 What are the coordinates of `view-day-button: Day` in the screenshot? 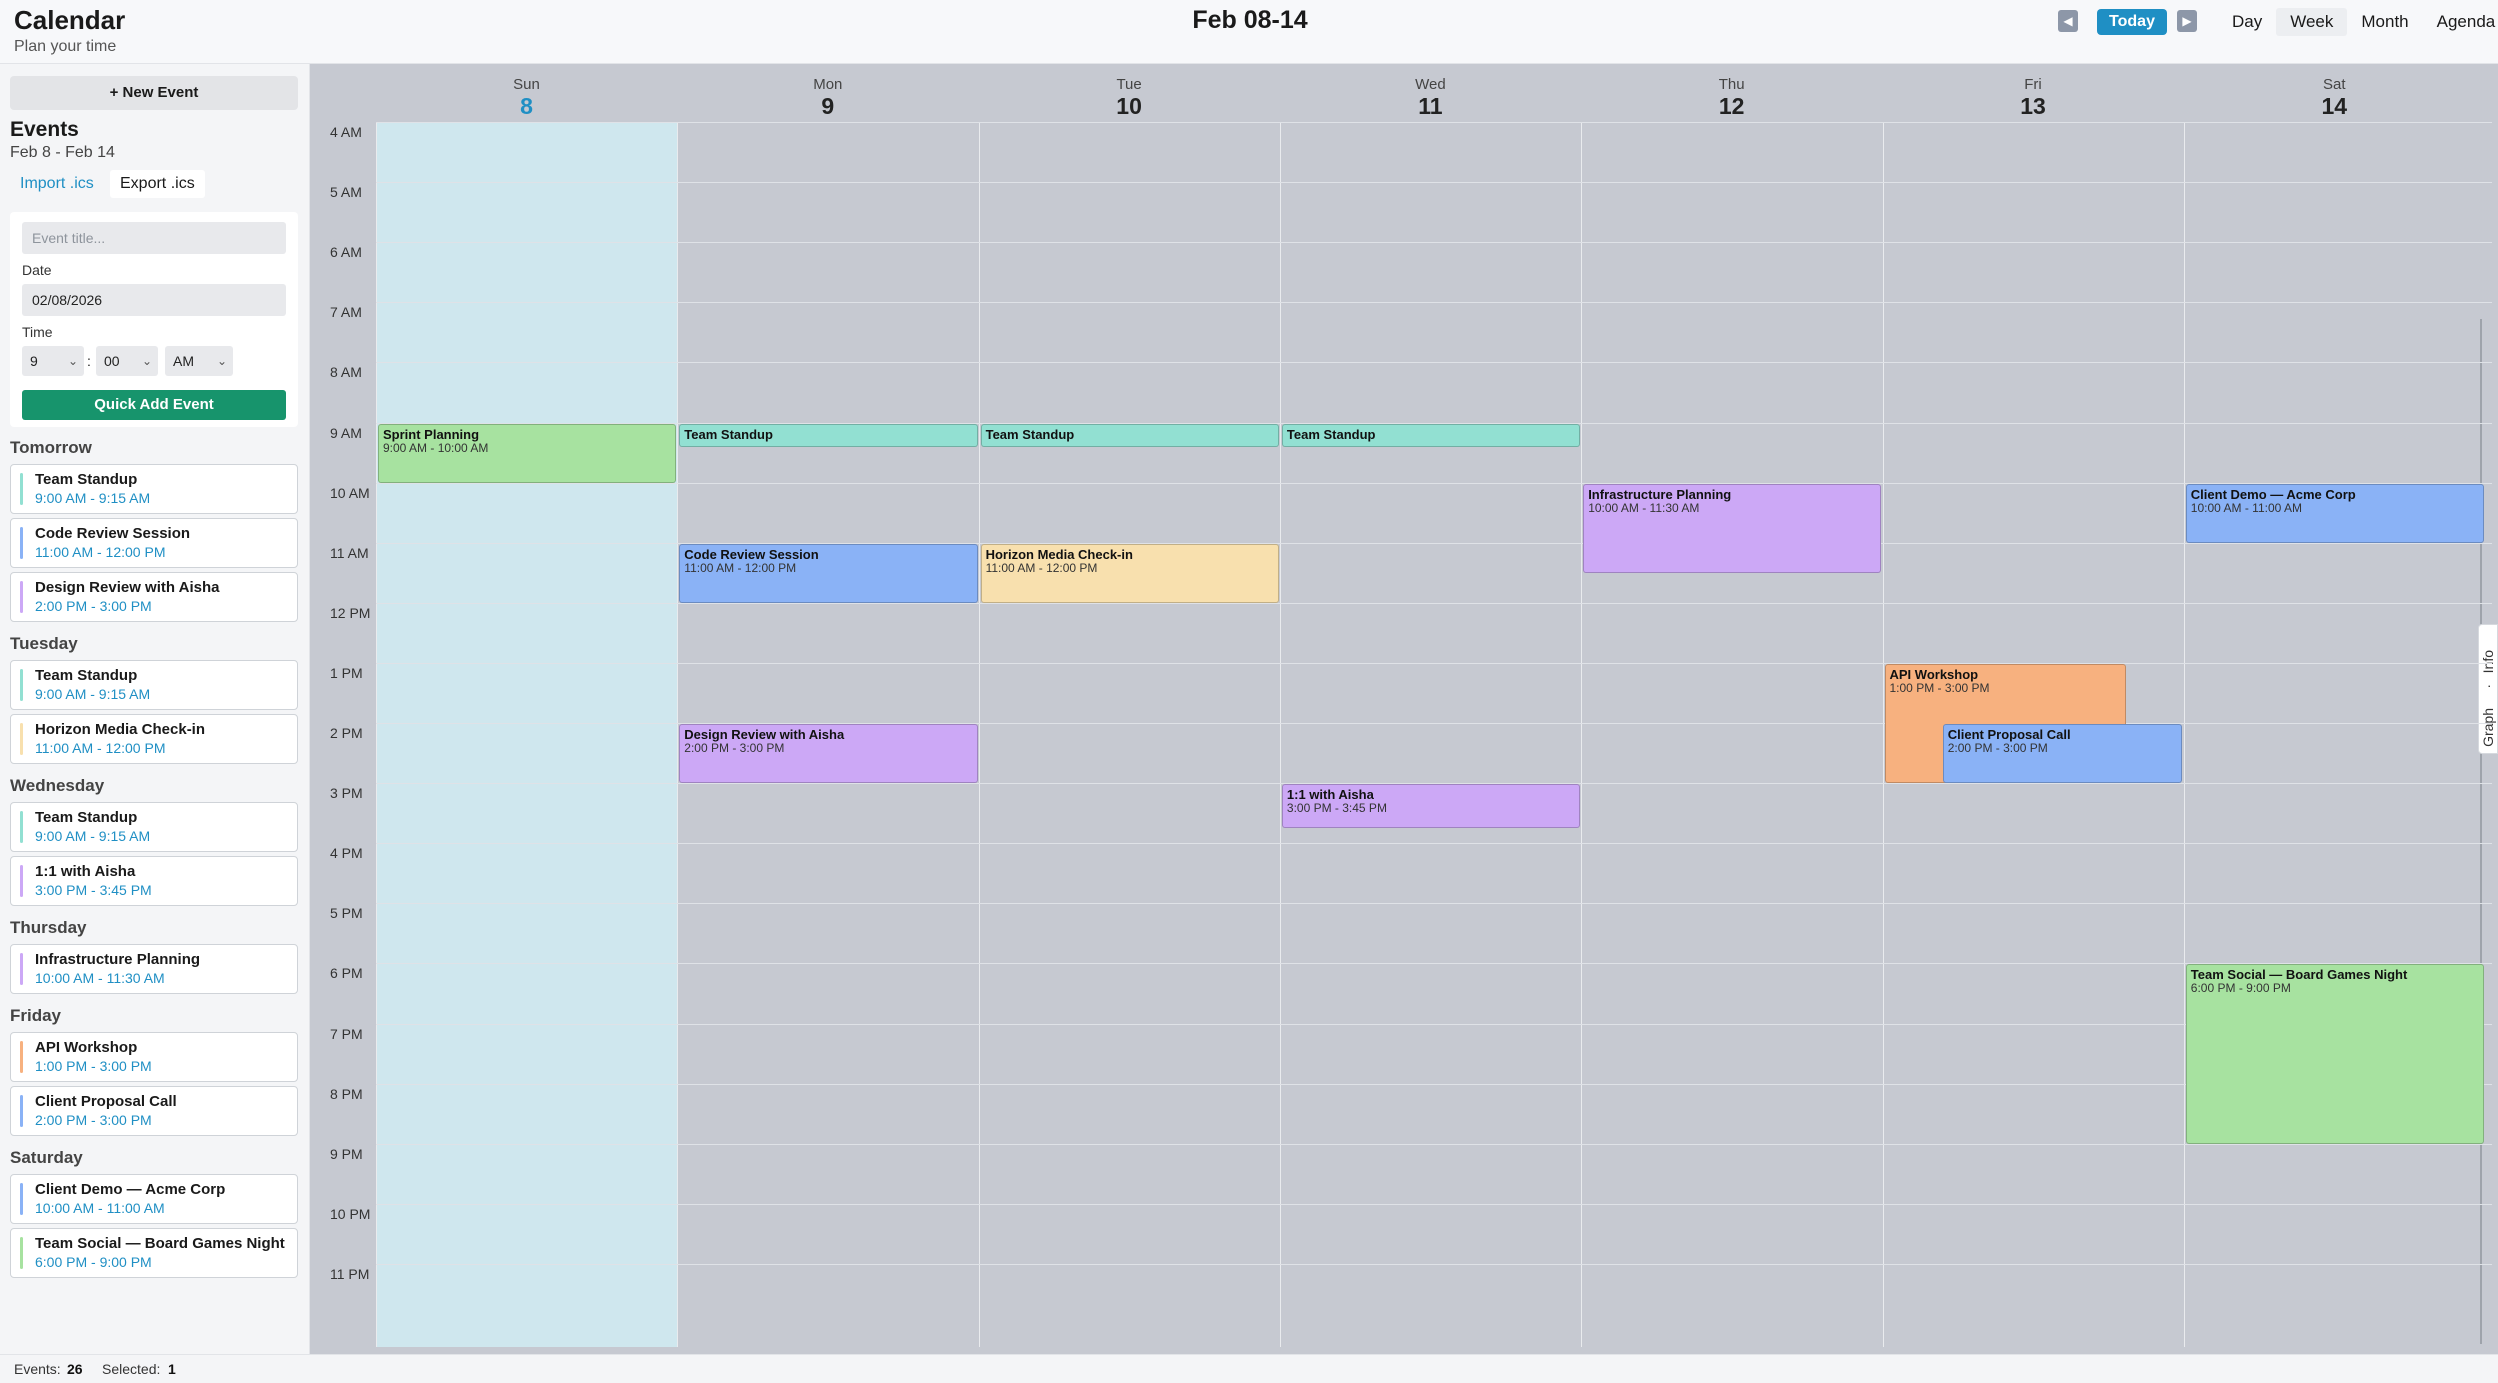 It's located at (2247, 22).